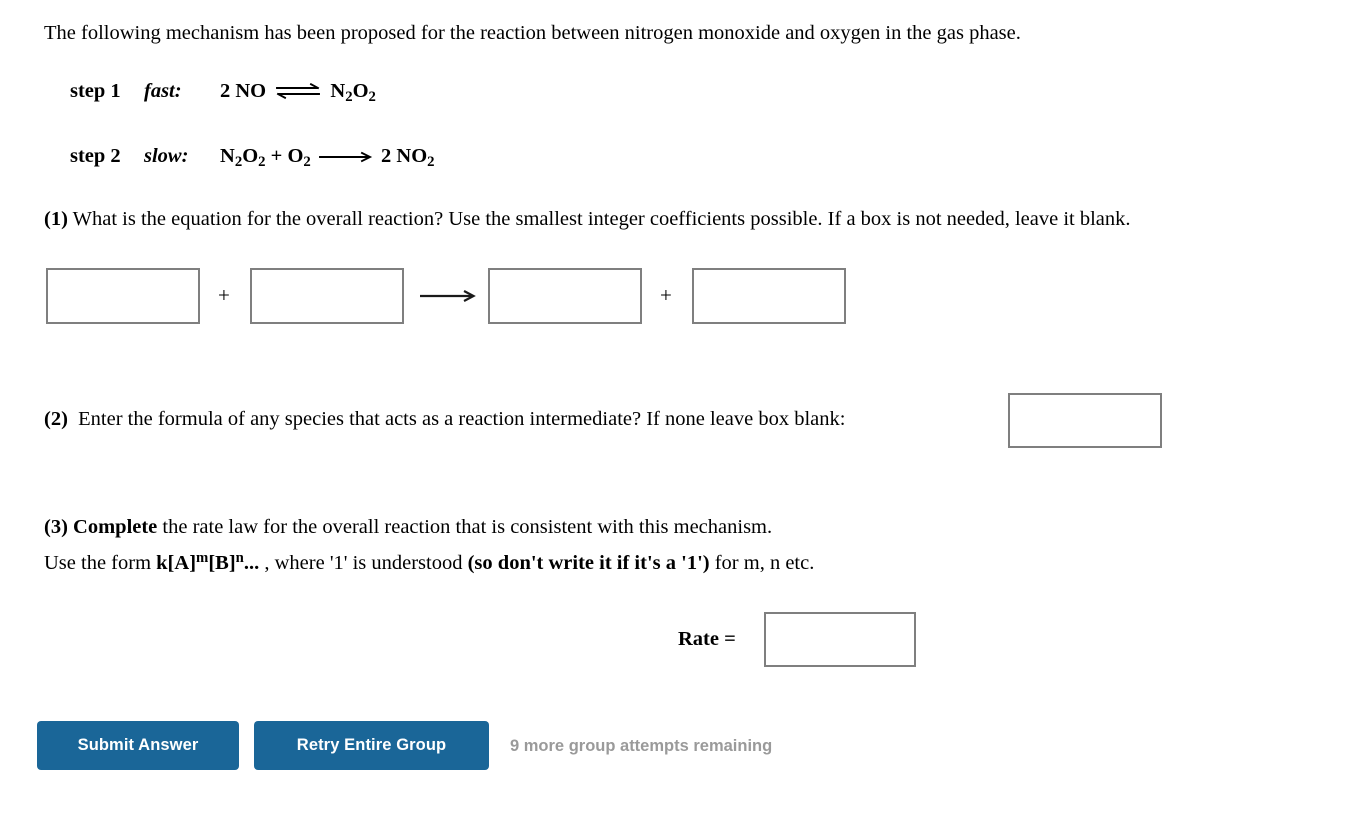  What do you see at coordinates (138, 745) in the screenshot?
I see `submit-answer-button: Submit Answer` at bounding box center [138, 745].